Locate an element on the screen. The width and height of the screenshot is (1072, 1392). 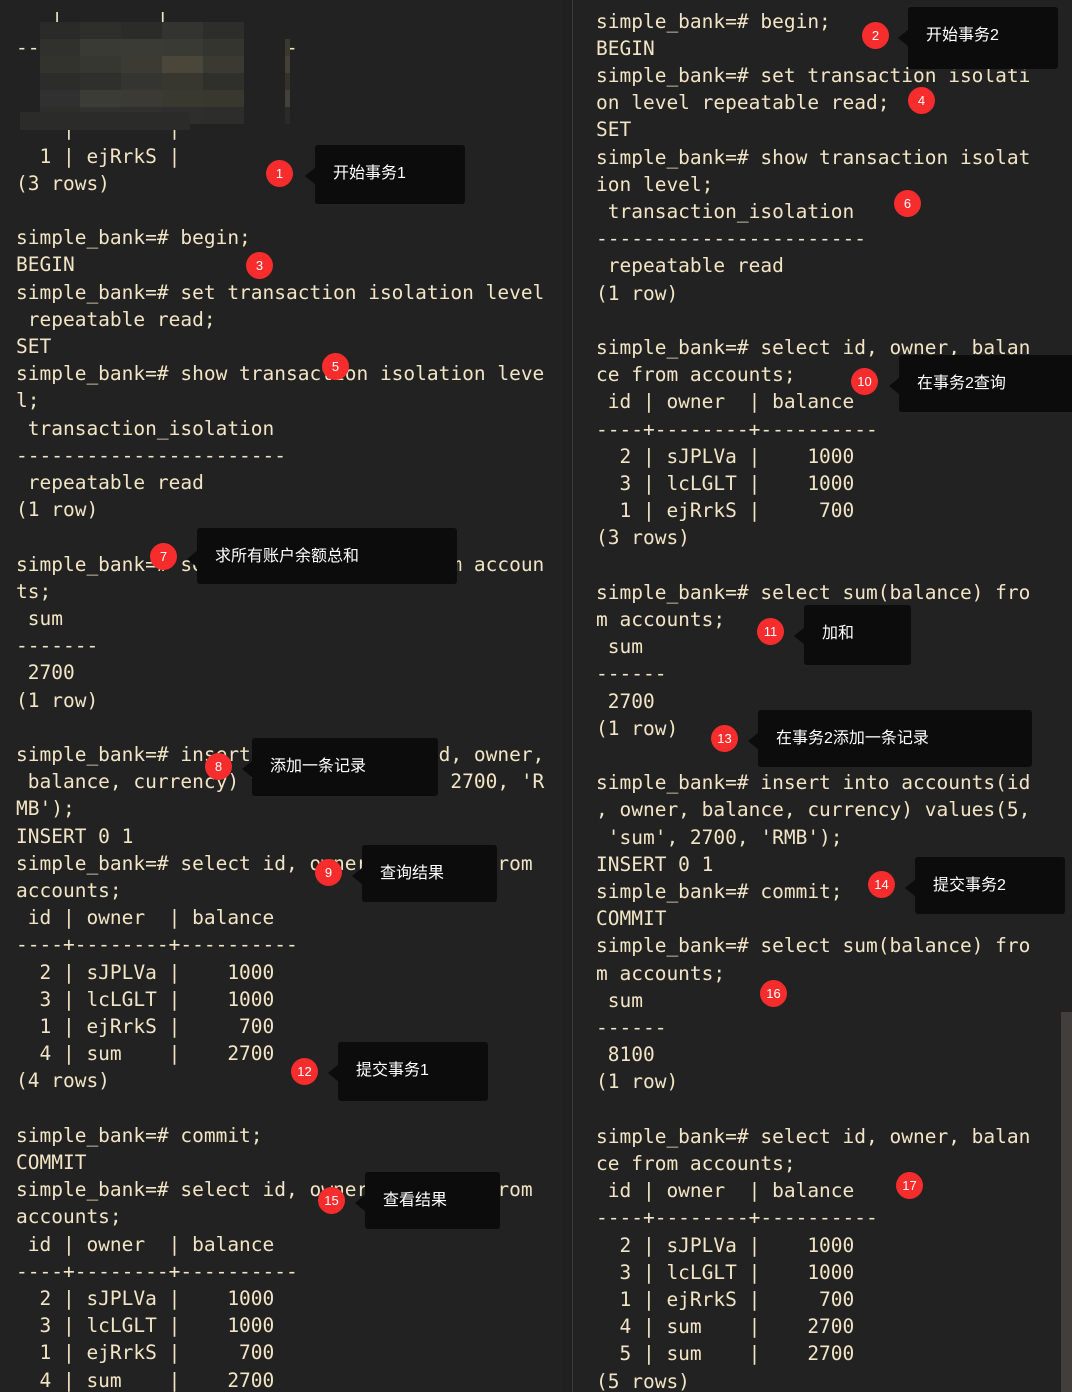
panel-divider is located at coordinates (572, 696).